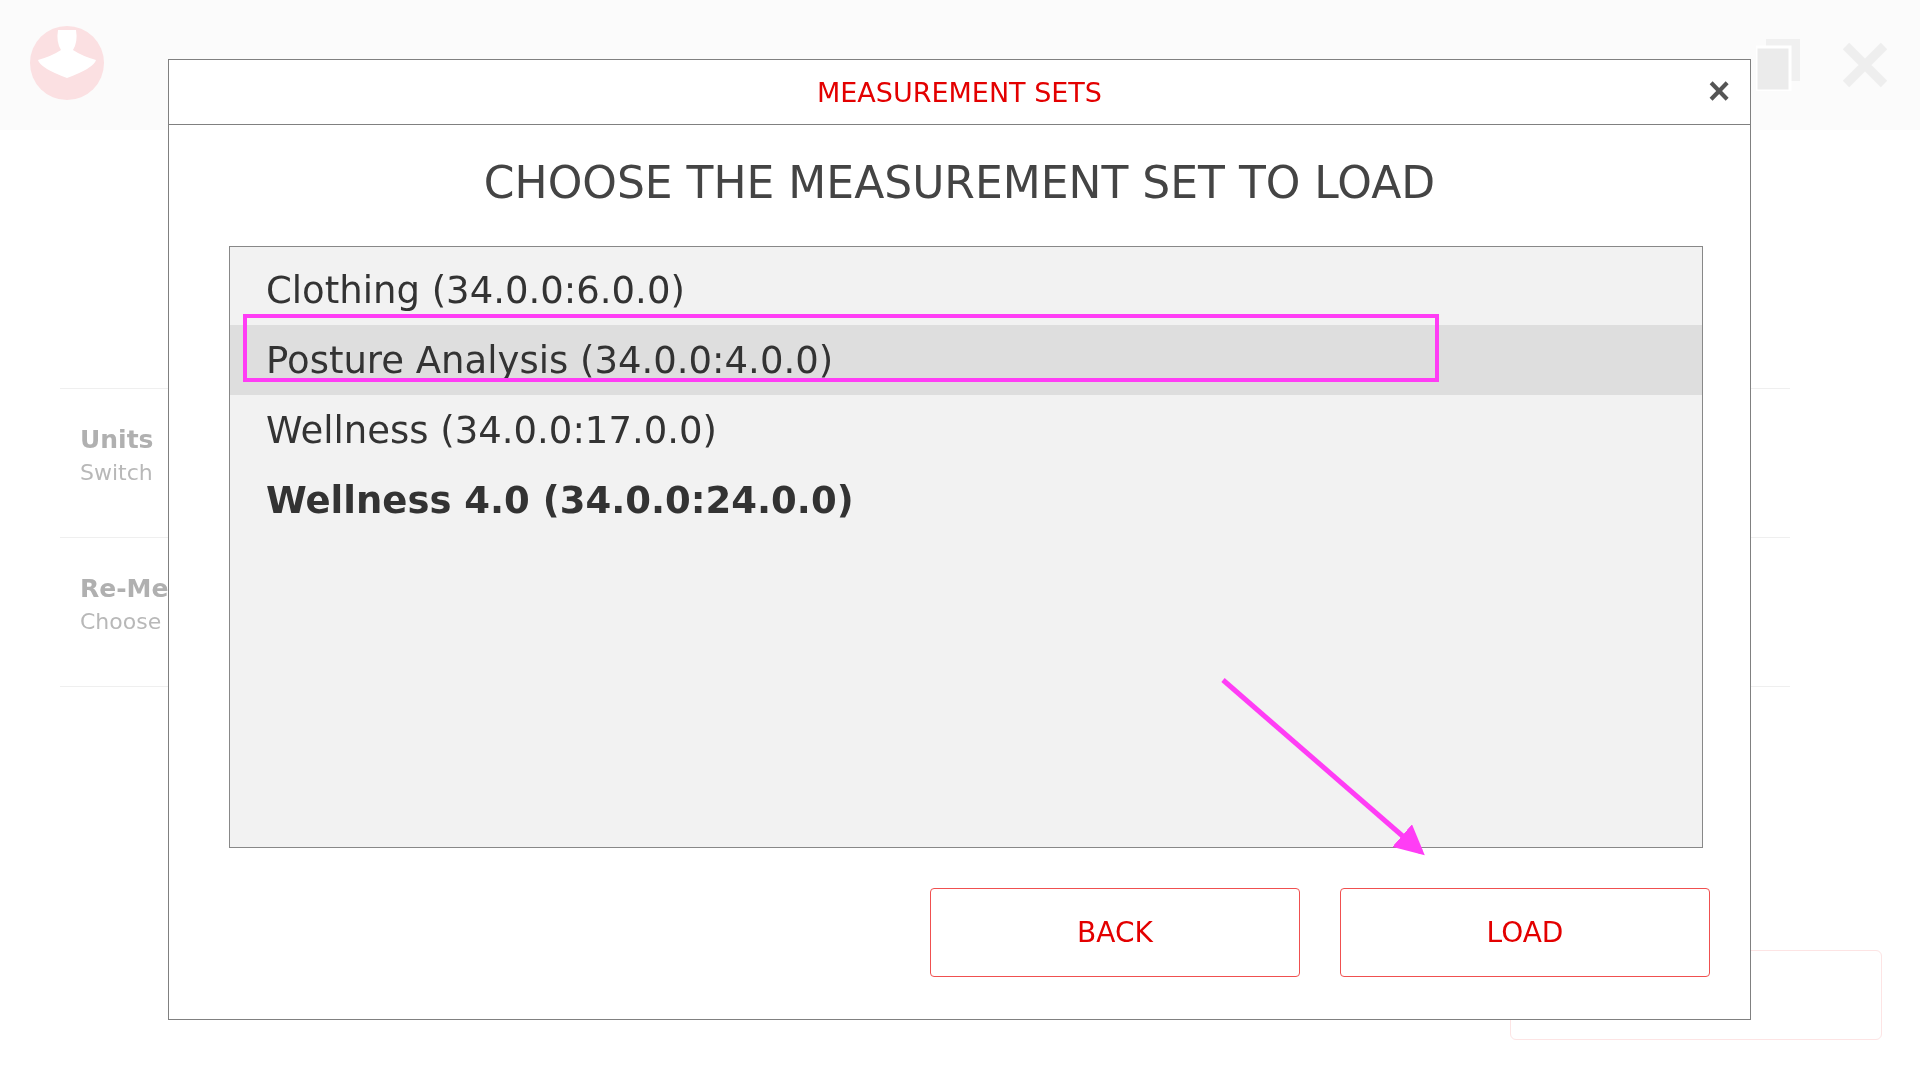 The height and width of the screenshot is (1080, 1920). I want to click on back-button: BACK, so click(1115, 932).